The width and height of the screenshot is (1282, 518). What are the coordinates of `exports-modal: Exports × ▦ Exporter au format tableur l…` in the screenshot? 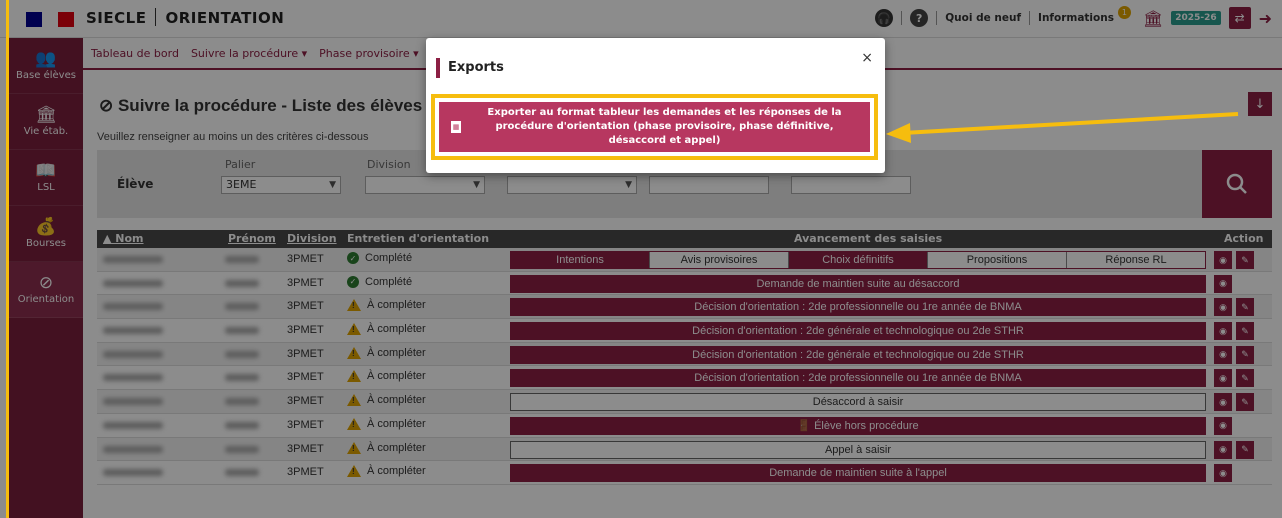 It's located at (655, 105).